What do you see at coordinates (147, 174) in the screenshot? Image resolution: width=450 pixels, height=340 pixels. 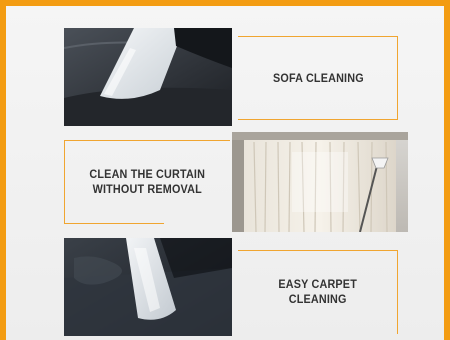 I see `curtain-label-line-1: CLEAN THE CURTAIN` at bounding box center [147, 174].